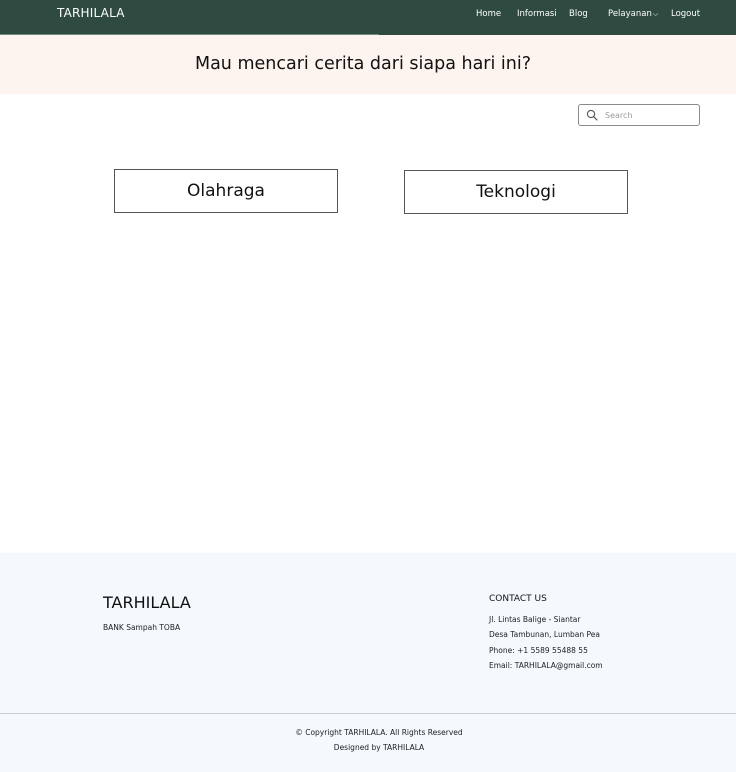 The width and height of the screenshot is (736, 772). I want to click on contact-title: CONTACT US, so click(518, 599).